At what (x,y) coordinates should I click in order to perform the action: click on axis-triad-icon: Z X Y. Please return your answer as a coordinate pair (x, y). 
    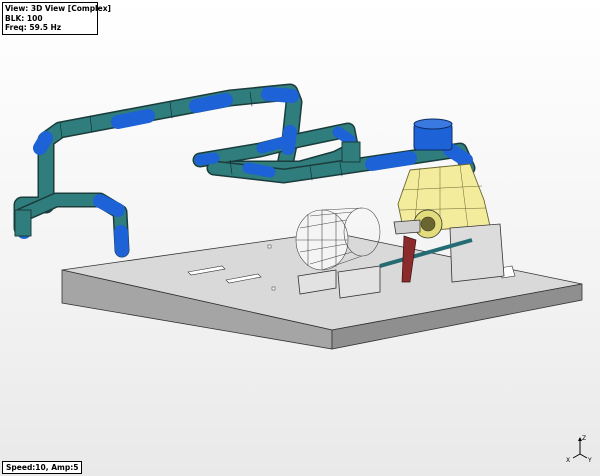
    Looking at the image, I should click on (579, 449).